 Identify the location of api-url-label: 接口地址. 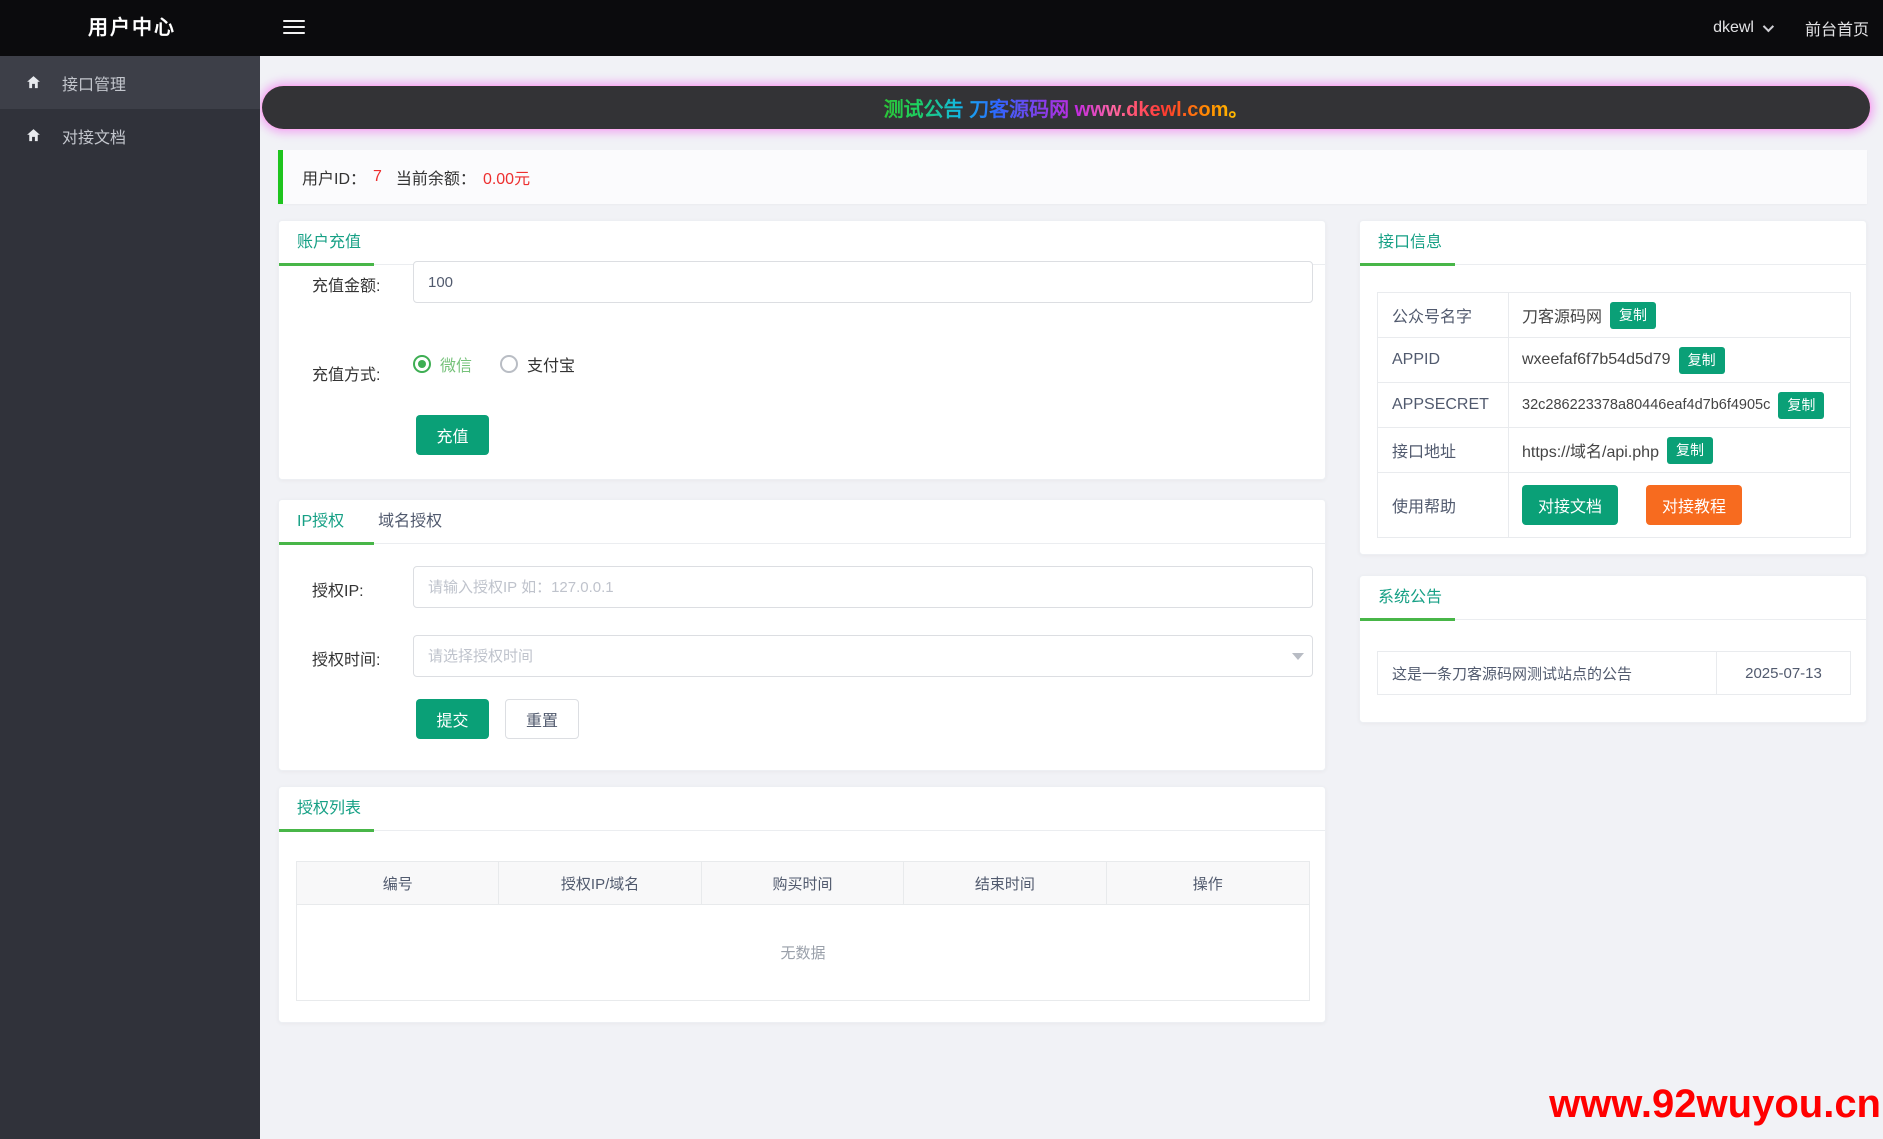
(1443, 450).